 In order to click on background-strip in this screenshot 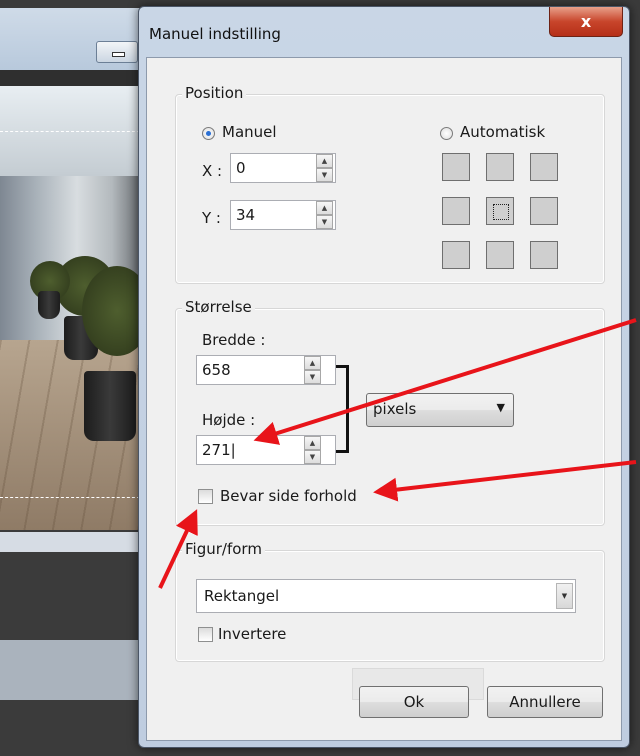, I will do `click(75, 542)`.